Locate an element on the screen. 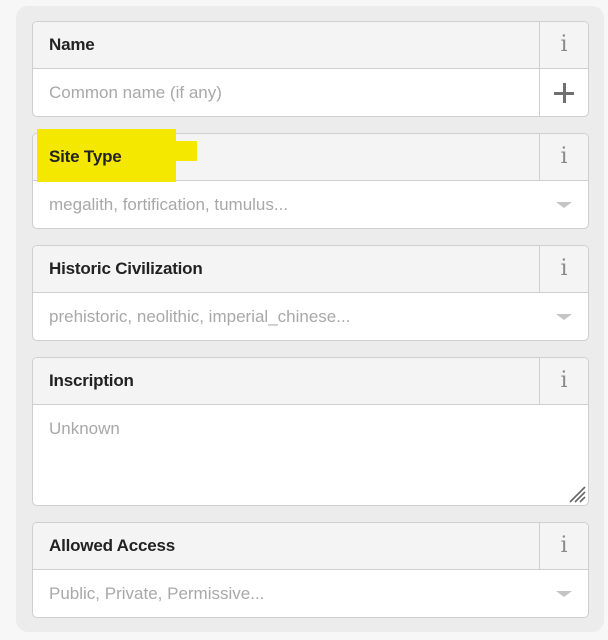 The image size is (608, 640). site-type-dropdown-button is located at coordinates (564, 204).